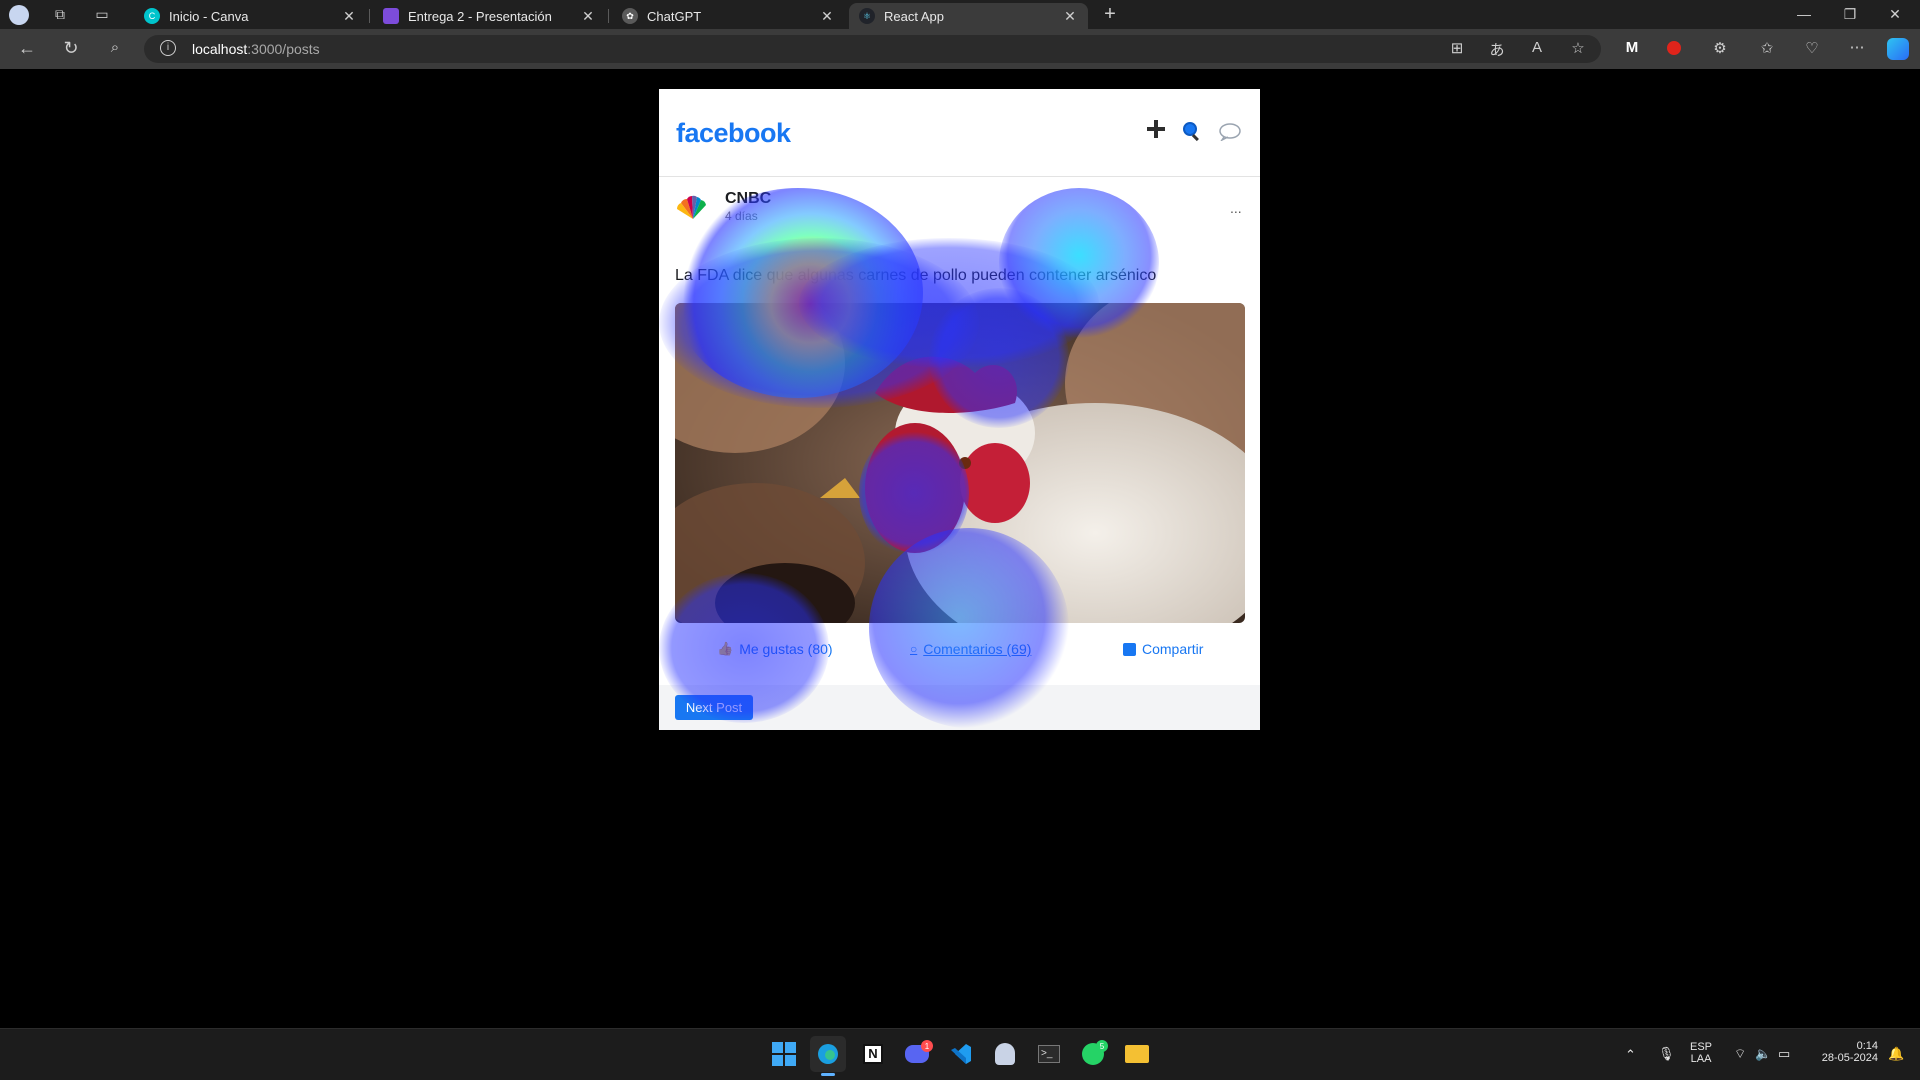 The height and width of the screenshot is (1080, 1920). I want to click on search-icon: ⌕, so click(115, 47).